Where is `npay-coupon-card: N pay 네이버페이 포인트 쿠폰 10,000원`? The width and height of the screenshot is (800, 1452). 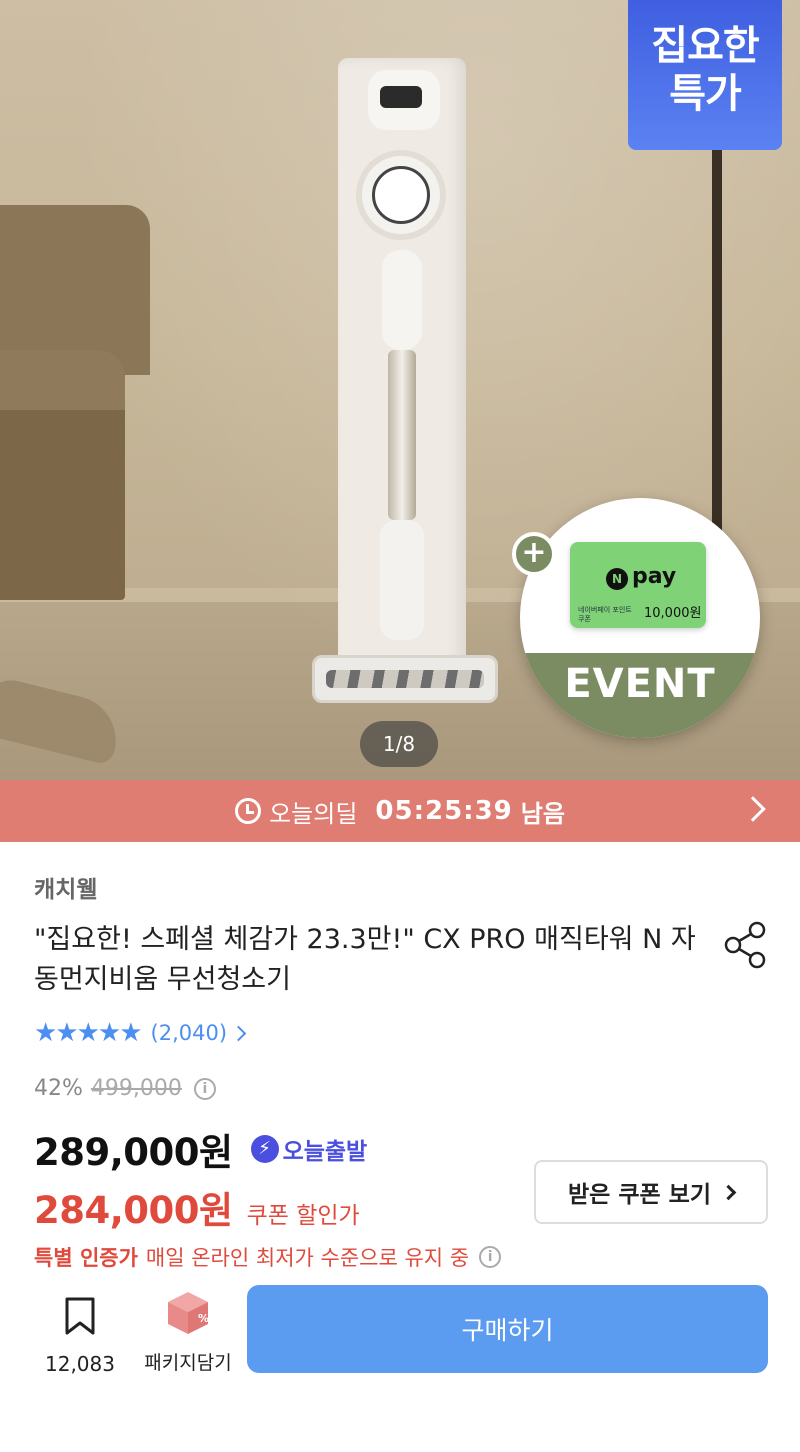
npay-coupon-card: N pay 네이버페이 포인트 쿠폰 10,000원 is located at coordinates (638, 585).